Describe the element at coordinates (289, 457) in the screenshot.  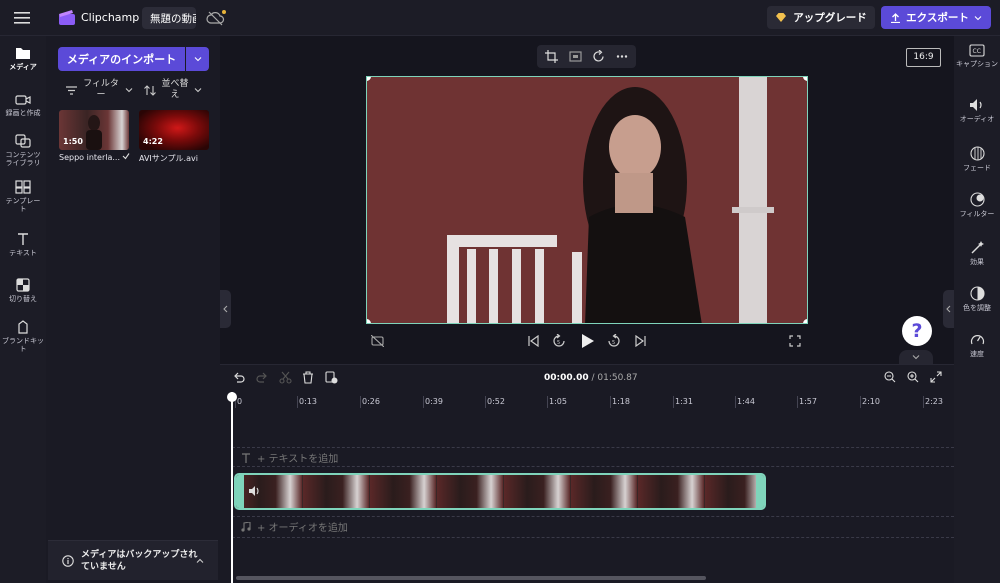
I see `add-text-track: + テキストを追加` at that location.